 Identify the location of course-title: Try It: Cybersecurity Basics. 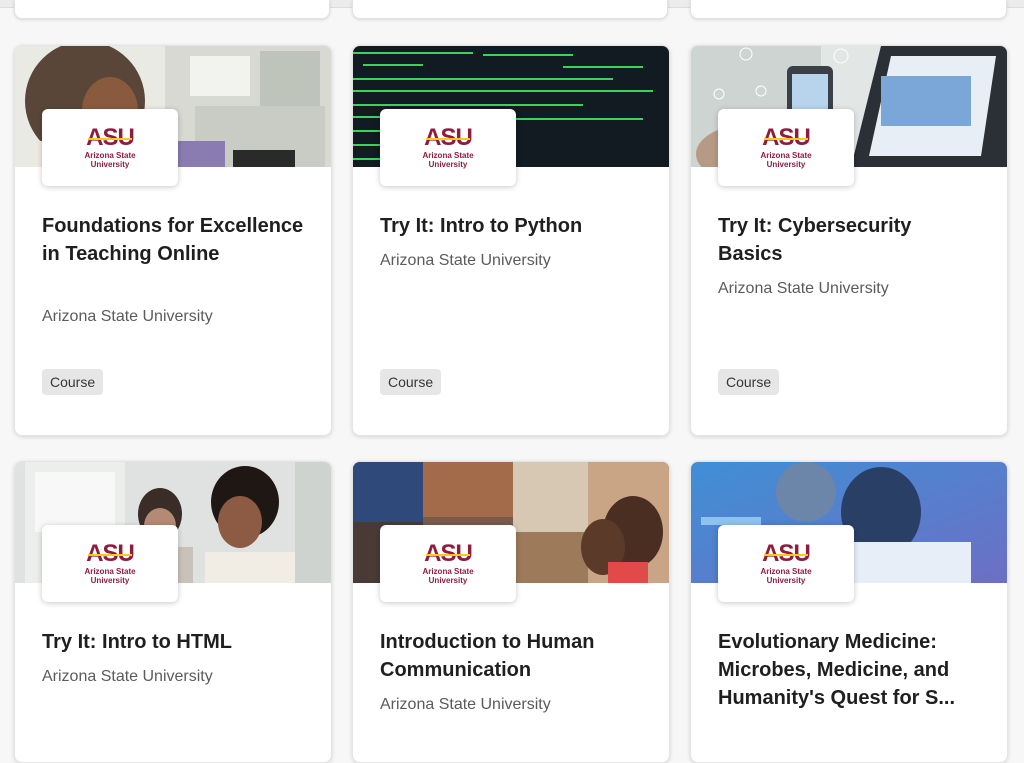
(849, 240).